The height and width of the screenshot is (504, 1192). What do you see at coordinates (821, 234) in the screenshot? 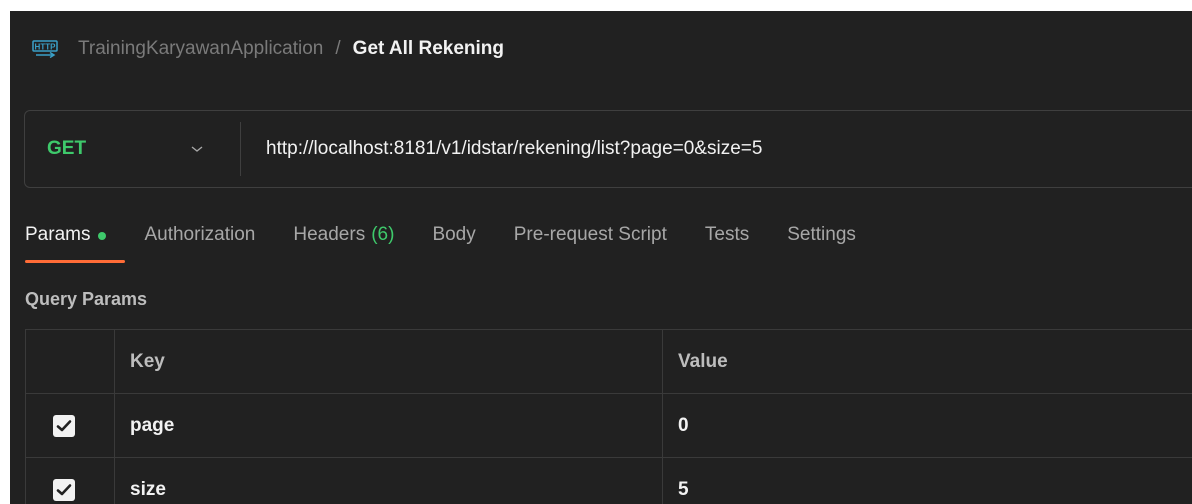
I see `tab-settings-label: Settings` at bounding box center [821, 234].